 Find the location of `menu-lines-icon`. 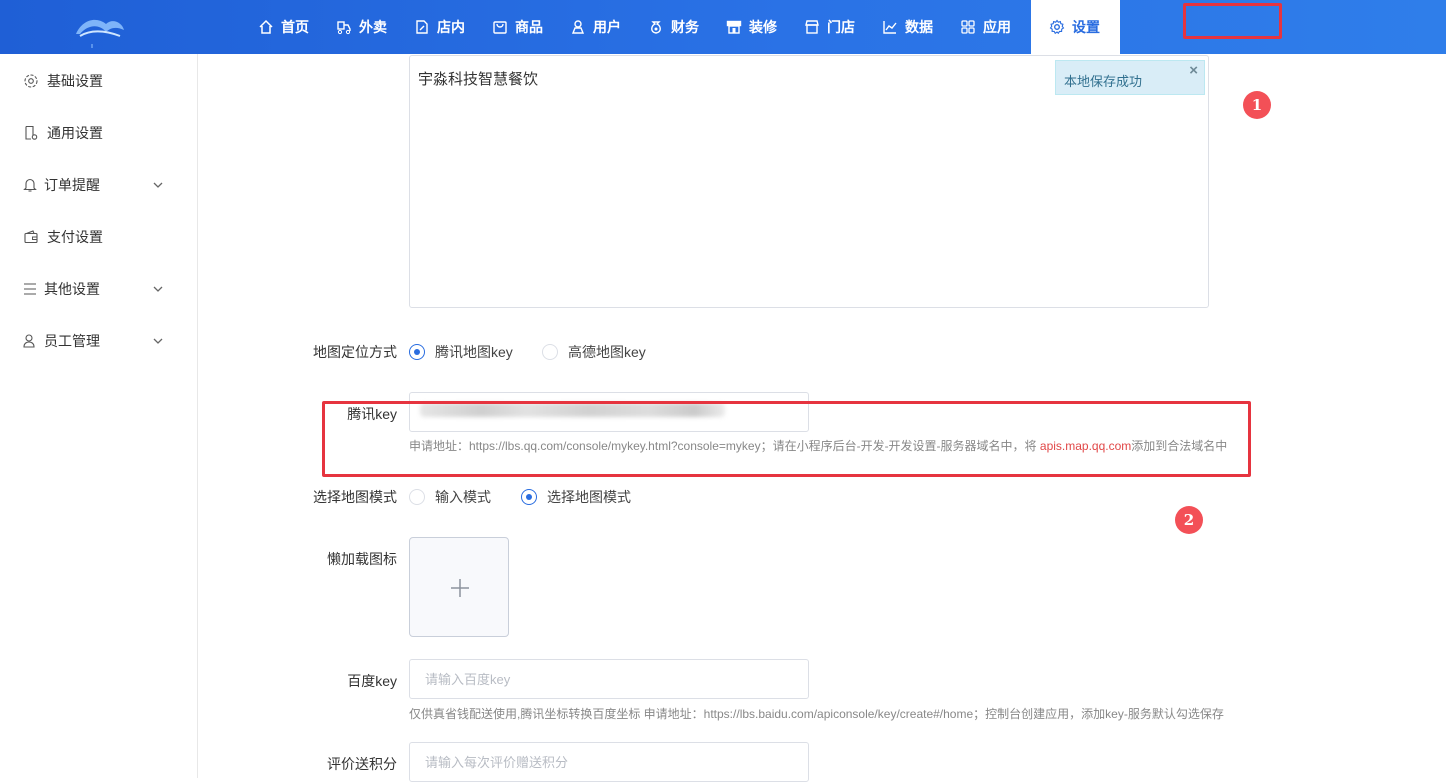

menu-lines-icon is located at coordinates (30, 289).